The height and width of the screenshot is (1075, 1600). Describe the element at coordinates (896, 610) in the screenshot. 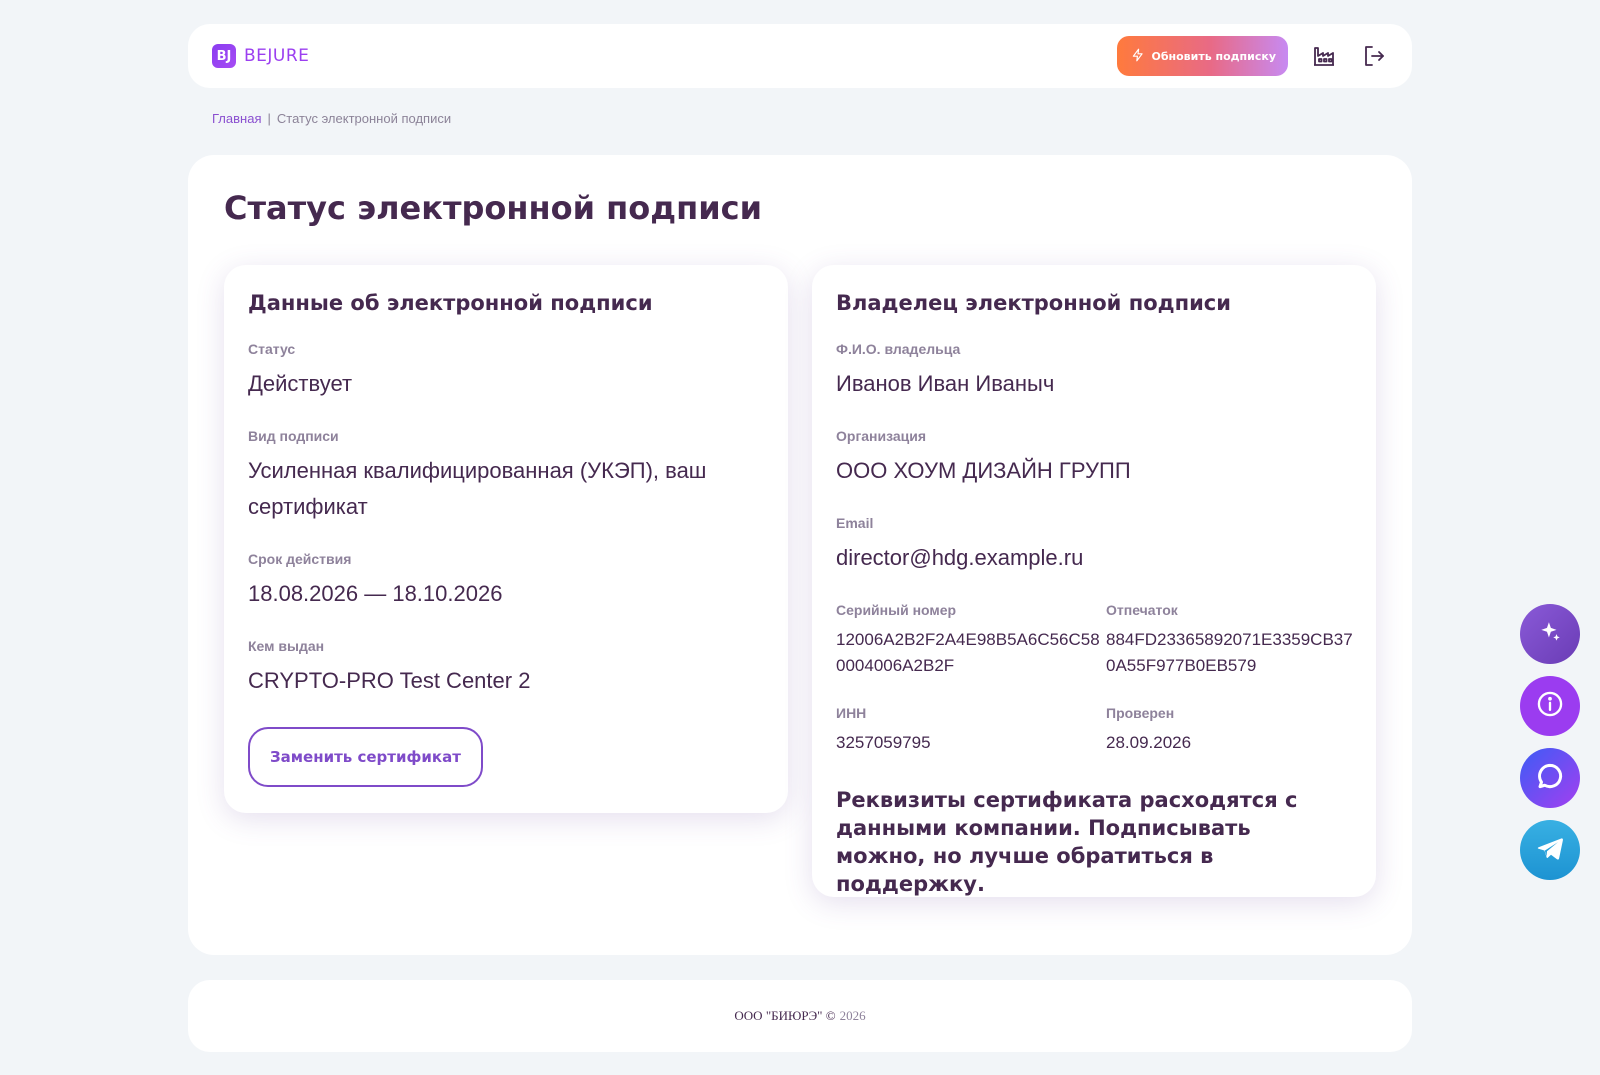

I see `serial-number-label: Серийный номер` at that location.